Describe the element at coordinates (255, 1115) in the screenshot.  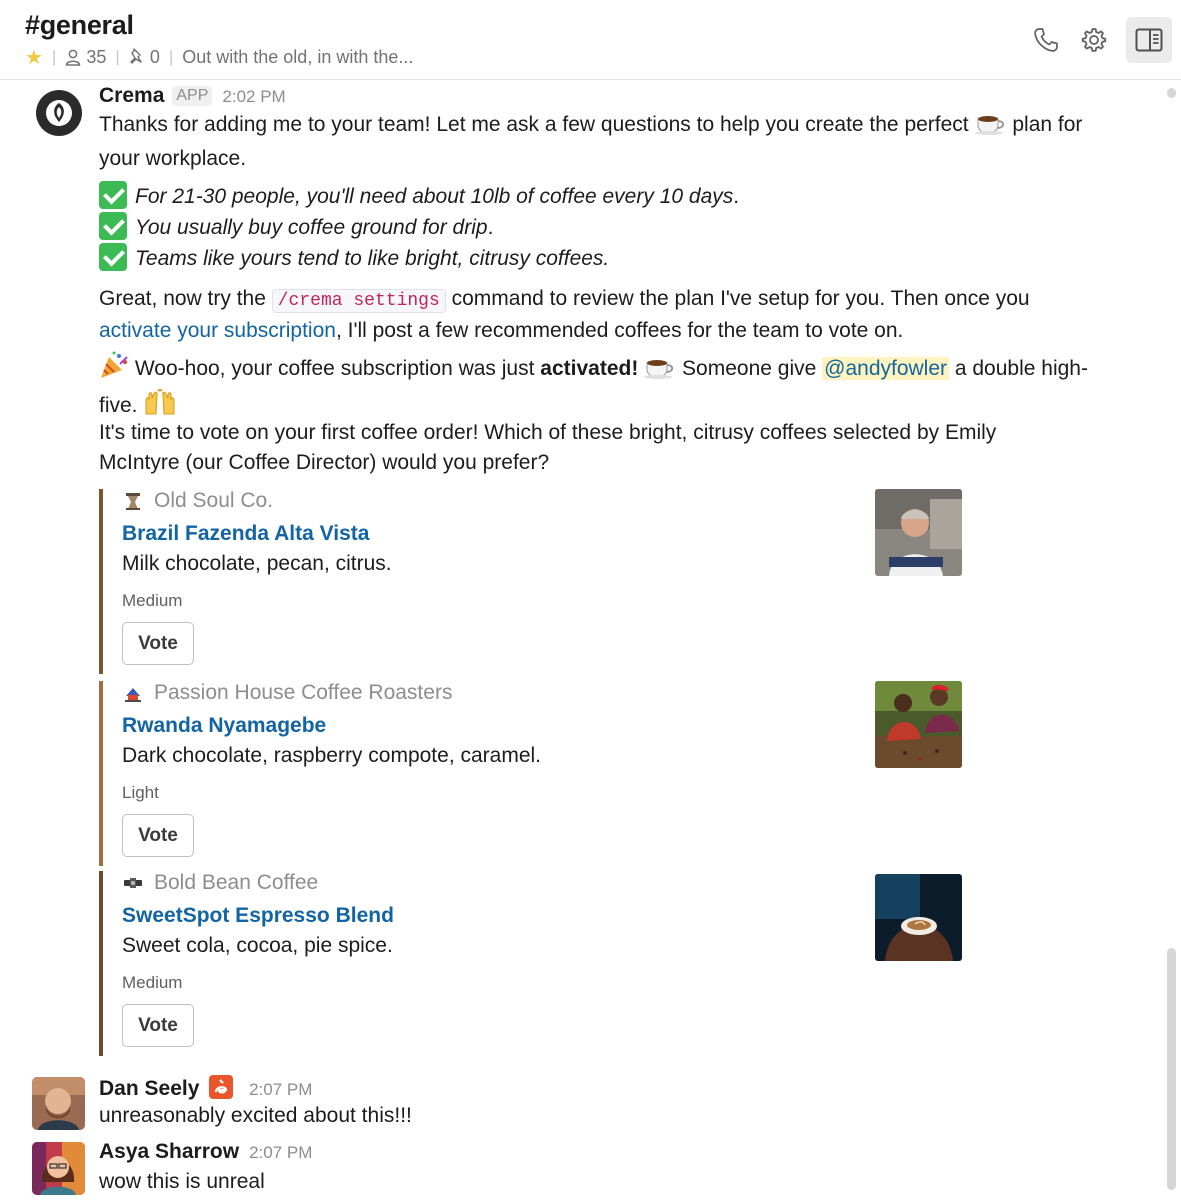
I see `message-text: unreasonably excited about this!!!` at that location.